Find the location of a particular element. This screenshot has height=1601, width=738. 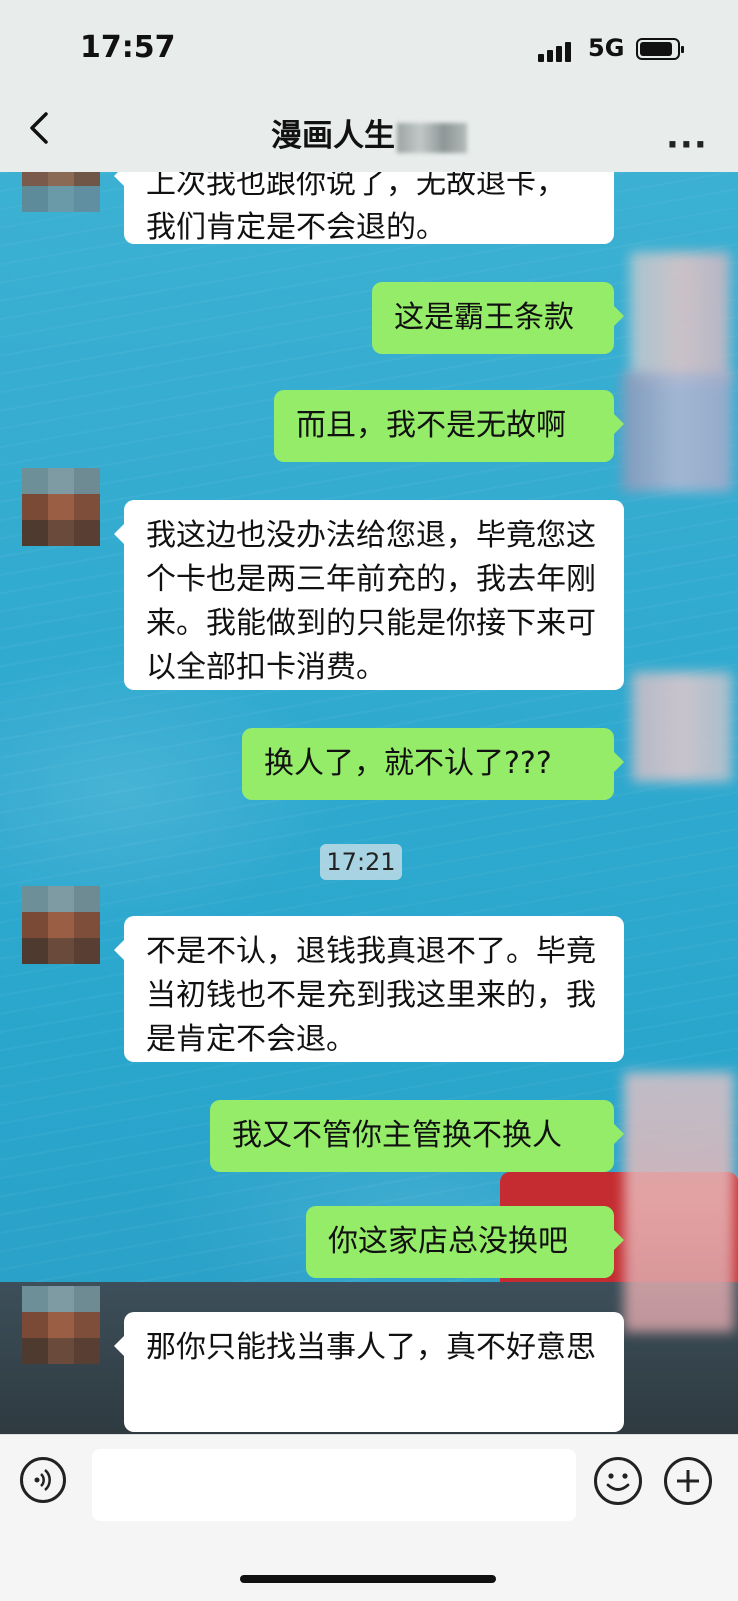

network-label: 5G is located at coordinates (606, 48).